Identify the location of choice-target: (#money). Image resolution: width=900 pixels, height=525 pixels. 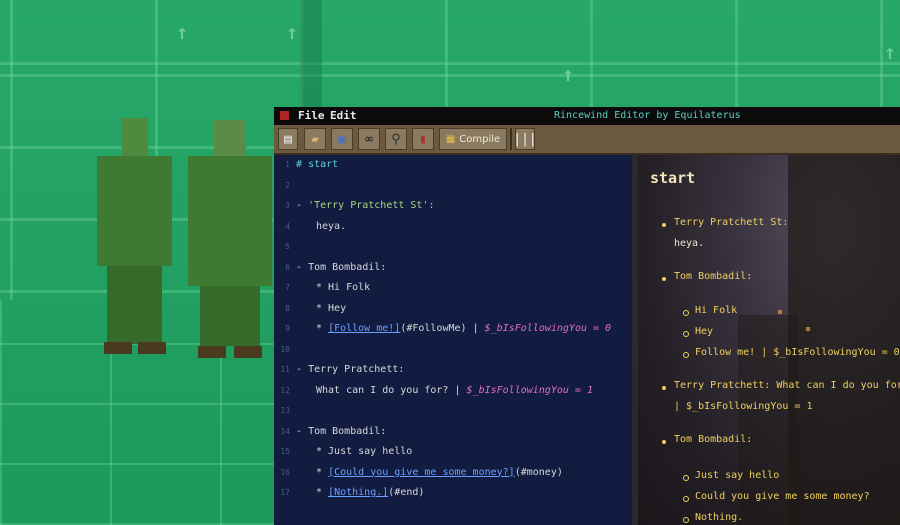
(538, 472).